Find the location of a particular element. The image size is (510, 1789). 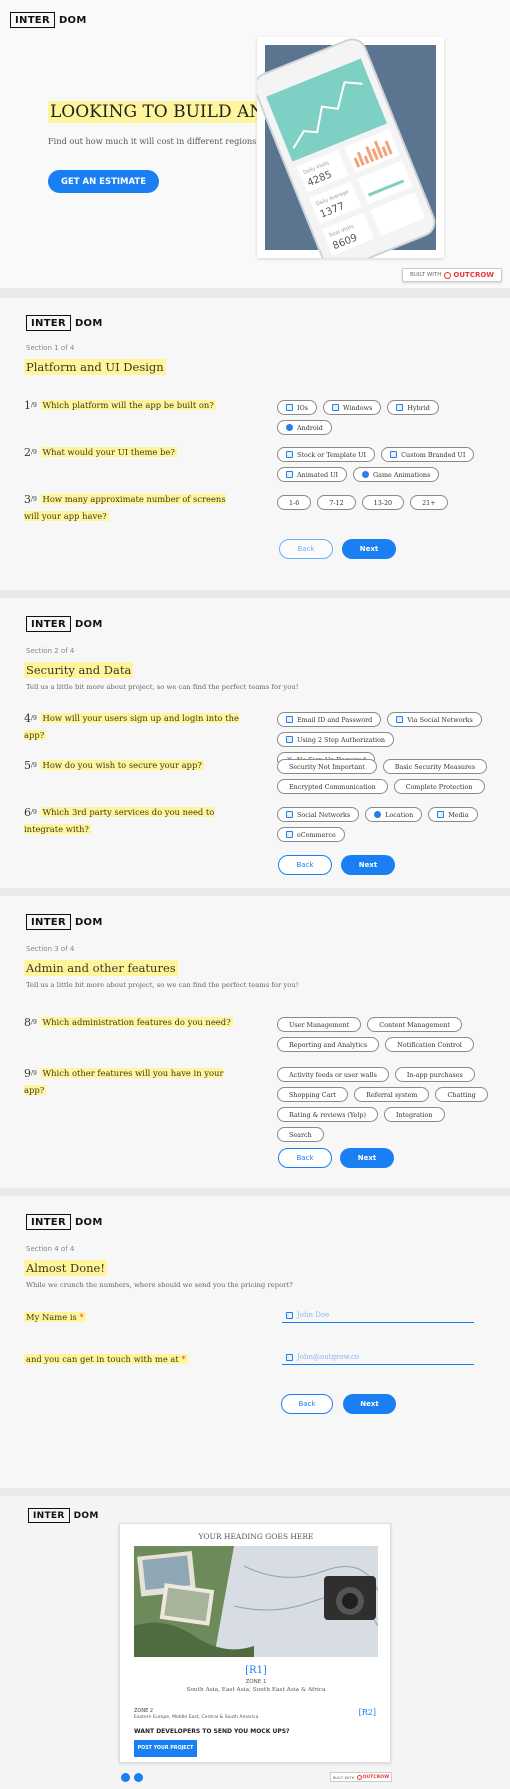

question-text: Which platform will the app be built on? is located at coordinates (128, 405).